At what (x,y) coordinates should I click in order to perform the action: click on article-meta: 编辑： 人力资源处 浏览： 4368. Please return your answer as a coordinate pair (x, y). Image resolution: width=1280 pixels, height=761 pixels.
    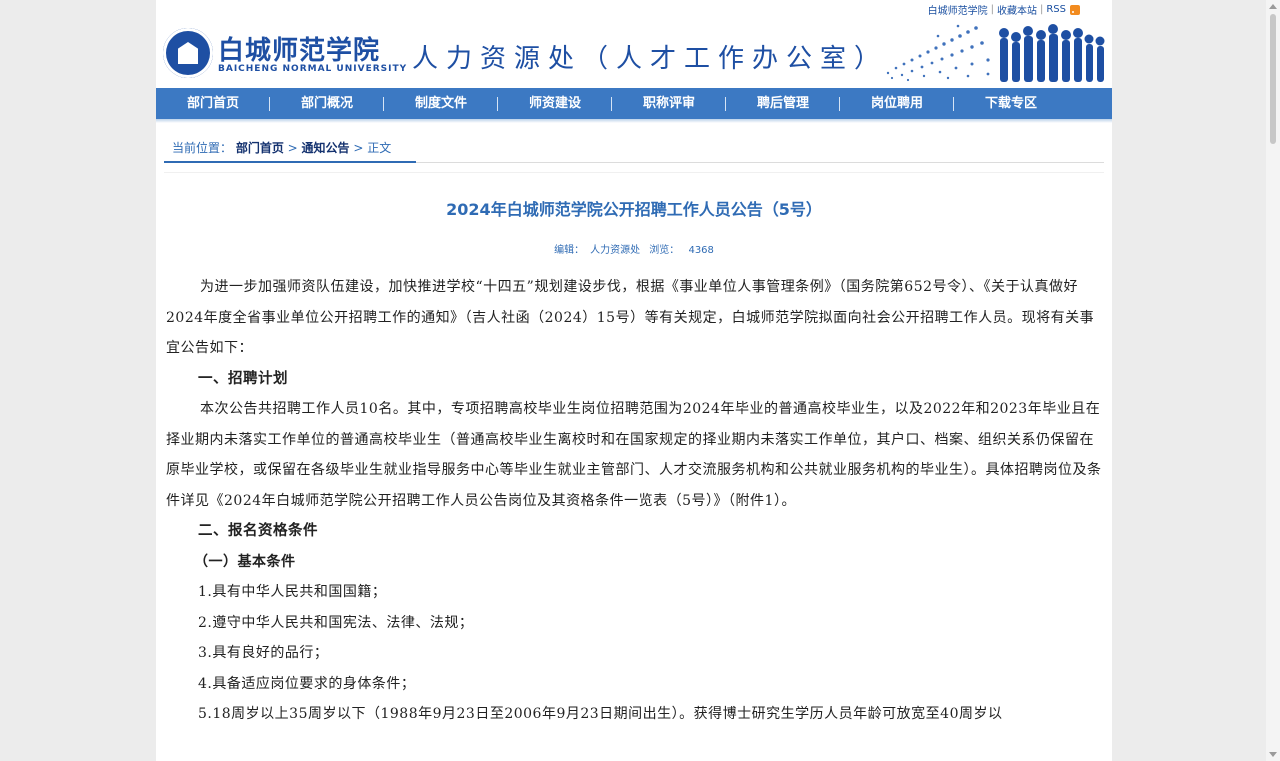
    Looking at the image, I should click on (634, 248).